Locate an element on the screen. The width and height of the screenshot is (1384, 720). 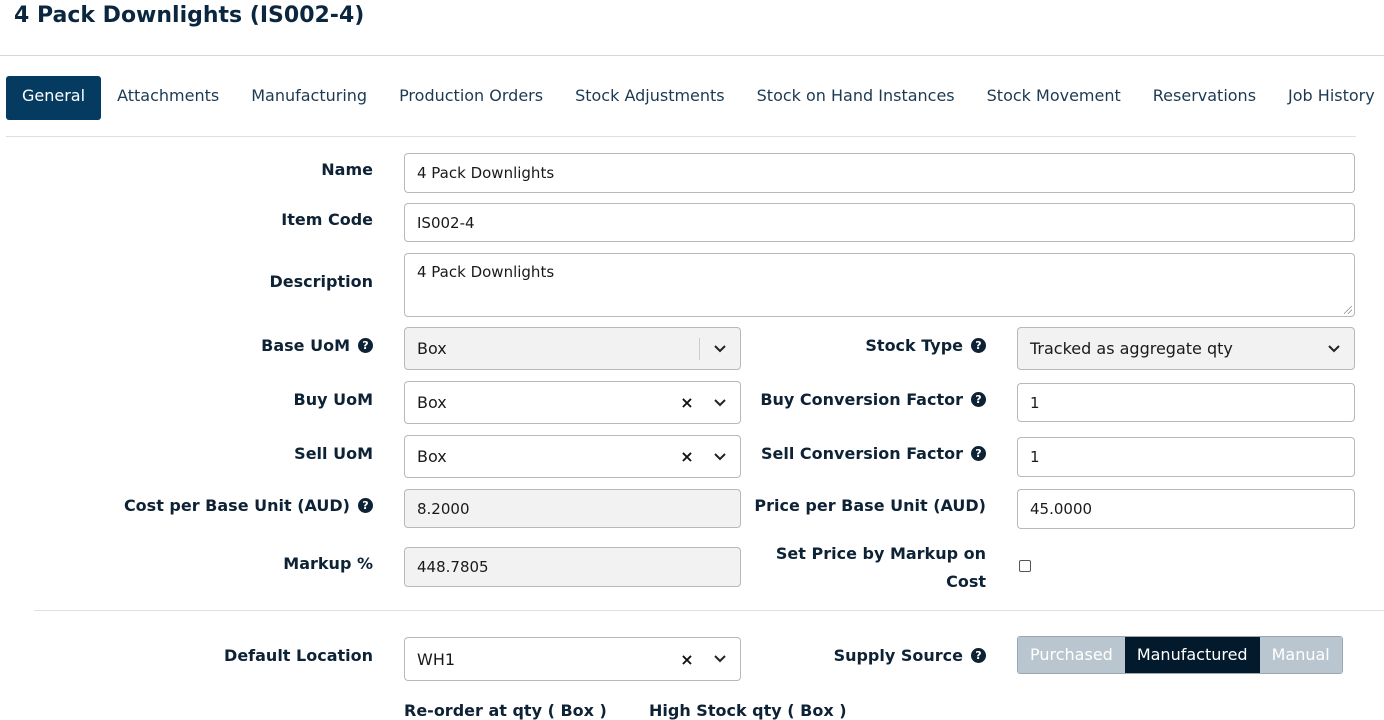
base-uom-label-text: Base UoM is located at coordinates (305, 345).